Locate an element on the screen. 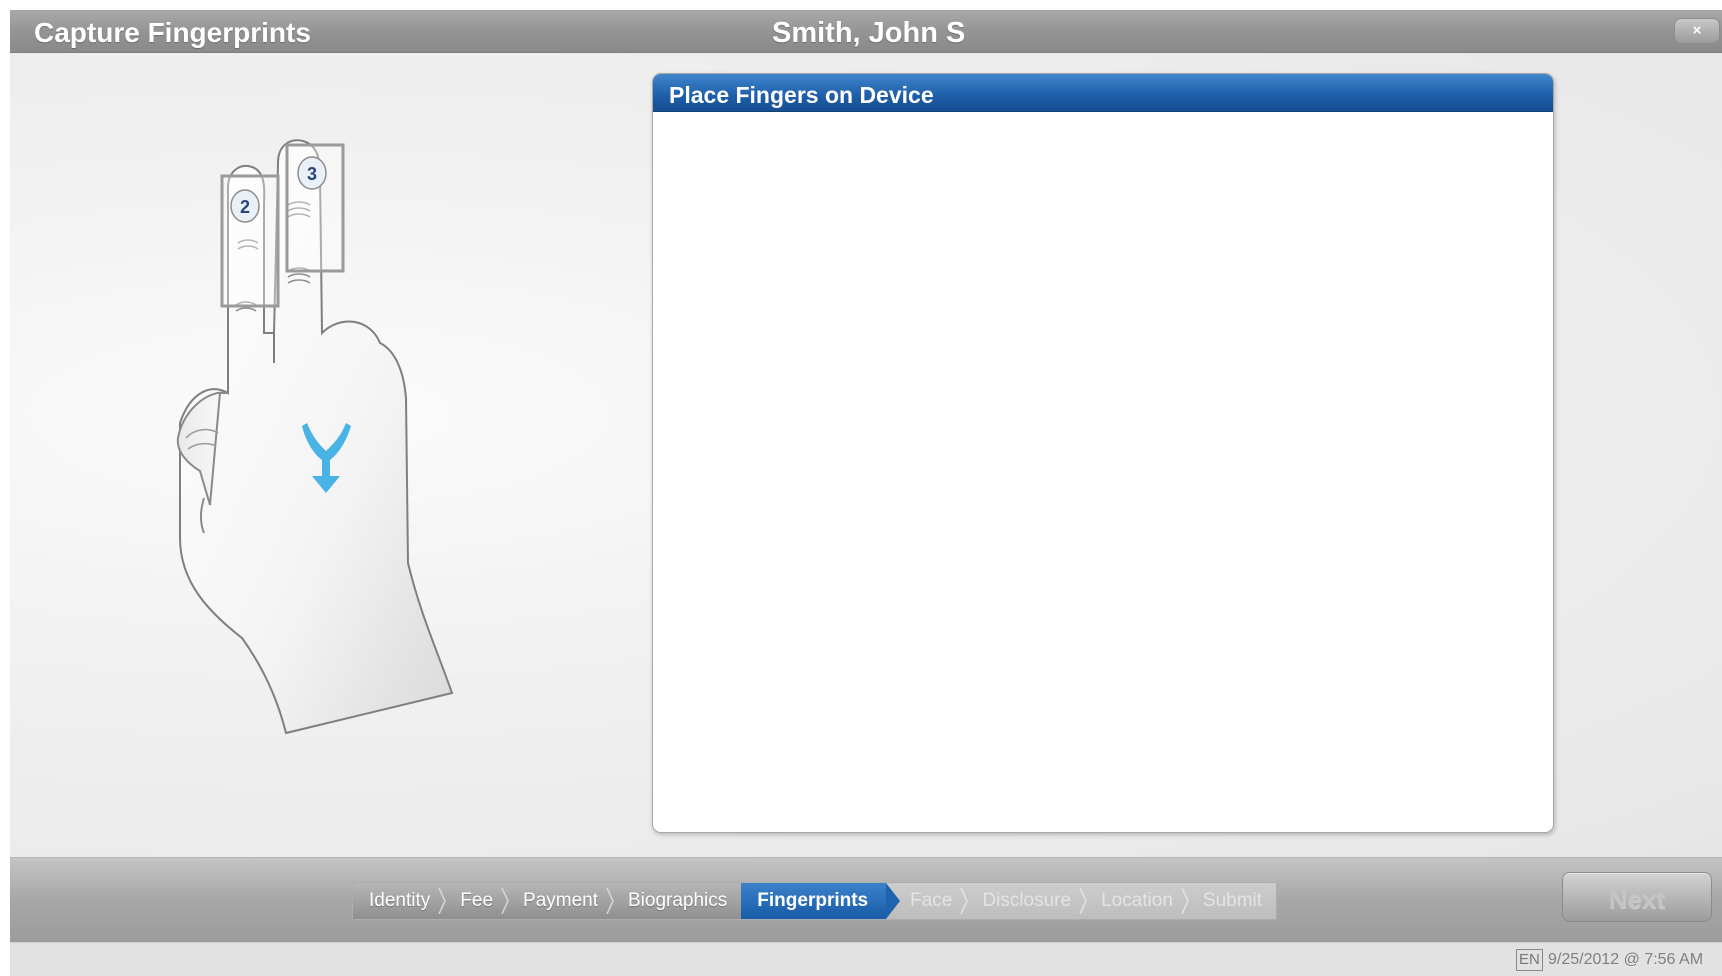 The image size is (1722, 976). next-label: Next is located at coordinates (1637, 899).